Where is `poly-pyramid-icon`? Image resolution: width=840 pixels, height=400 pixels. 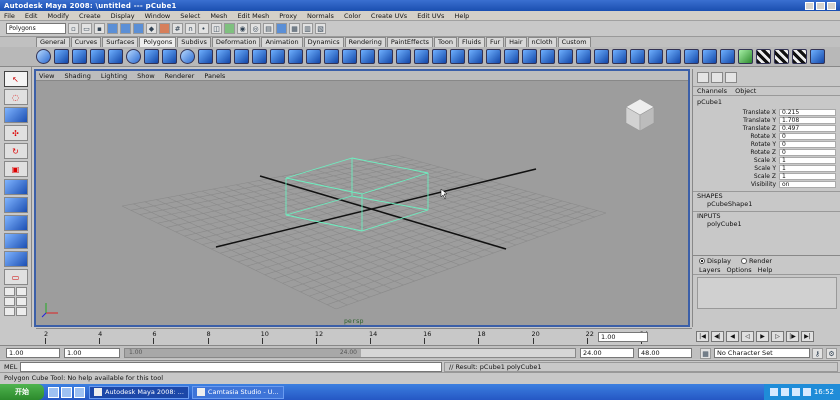 poly-pyramid-icon is located at coordinates (169, 56).